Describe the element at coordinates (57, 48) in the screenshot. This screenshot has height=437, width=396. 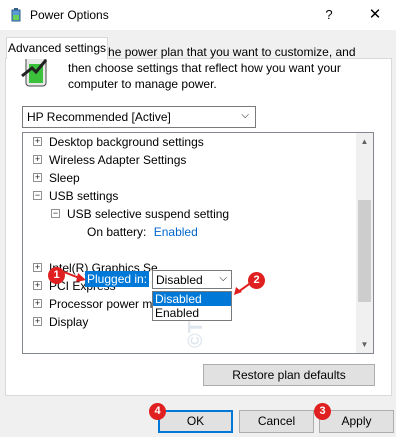
I see `tab-advanced-settings: Advanced settings` at that location.